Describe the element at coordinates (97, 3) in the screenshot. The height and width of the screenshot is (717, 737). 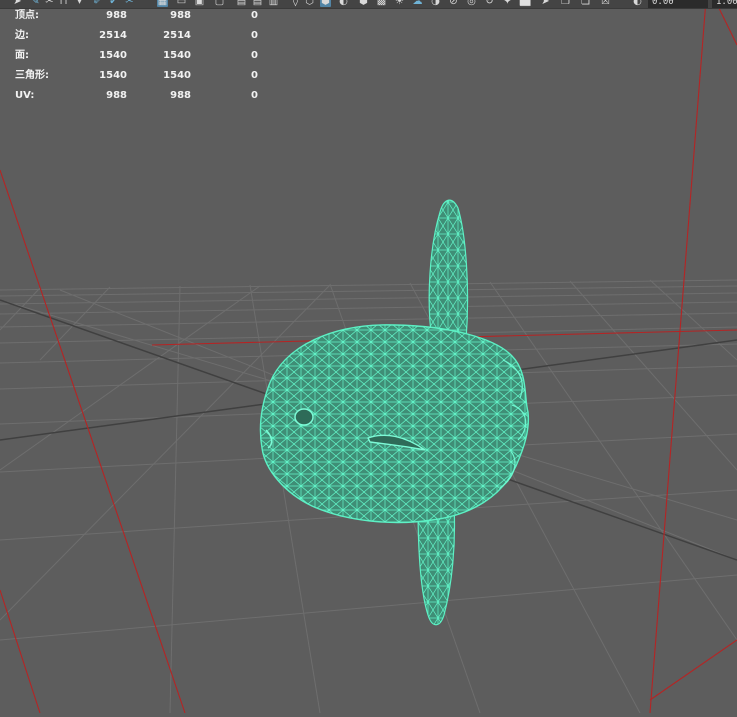
I see `paint-icon: ✐` at that location.